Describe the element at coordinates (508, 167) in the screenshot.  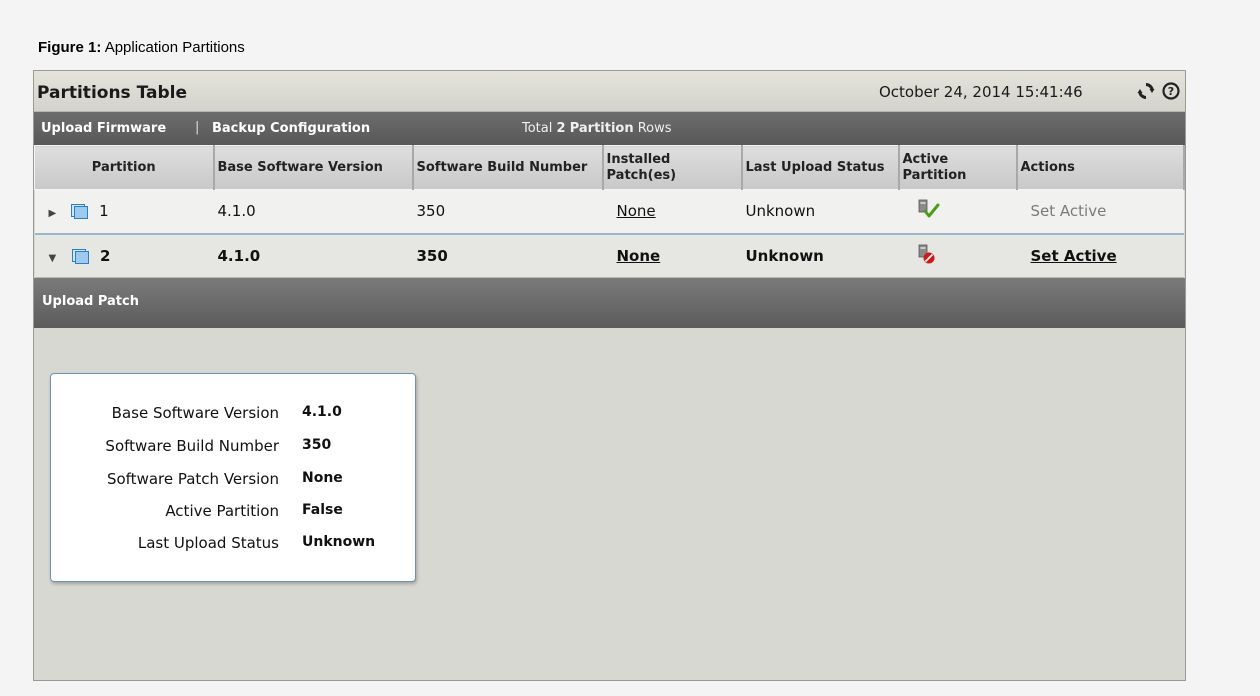
I see `column-header-software-build-number: Software Build Number` at that location.